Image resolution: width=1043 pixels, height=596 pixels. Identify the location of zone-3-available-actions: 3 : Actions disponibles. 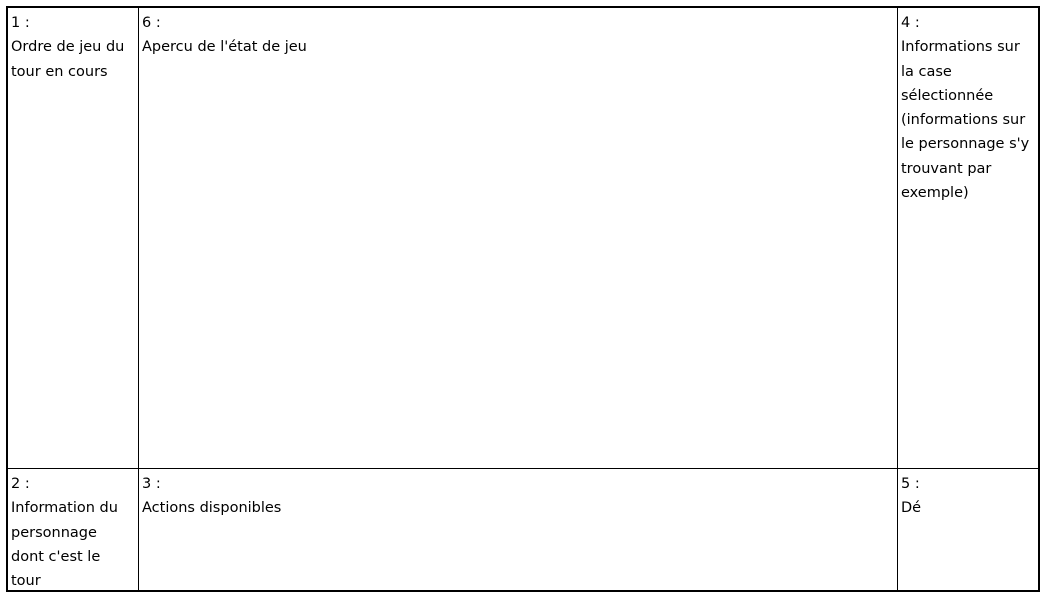
(518, 529).